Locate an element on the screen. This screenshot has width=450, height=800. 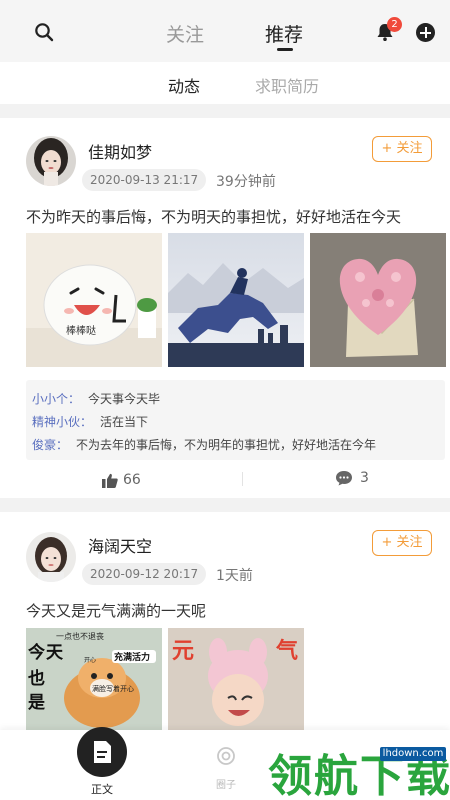
comment-author: 精神小伙： is located at coordinates (62, 422).